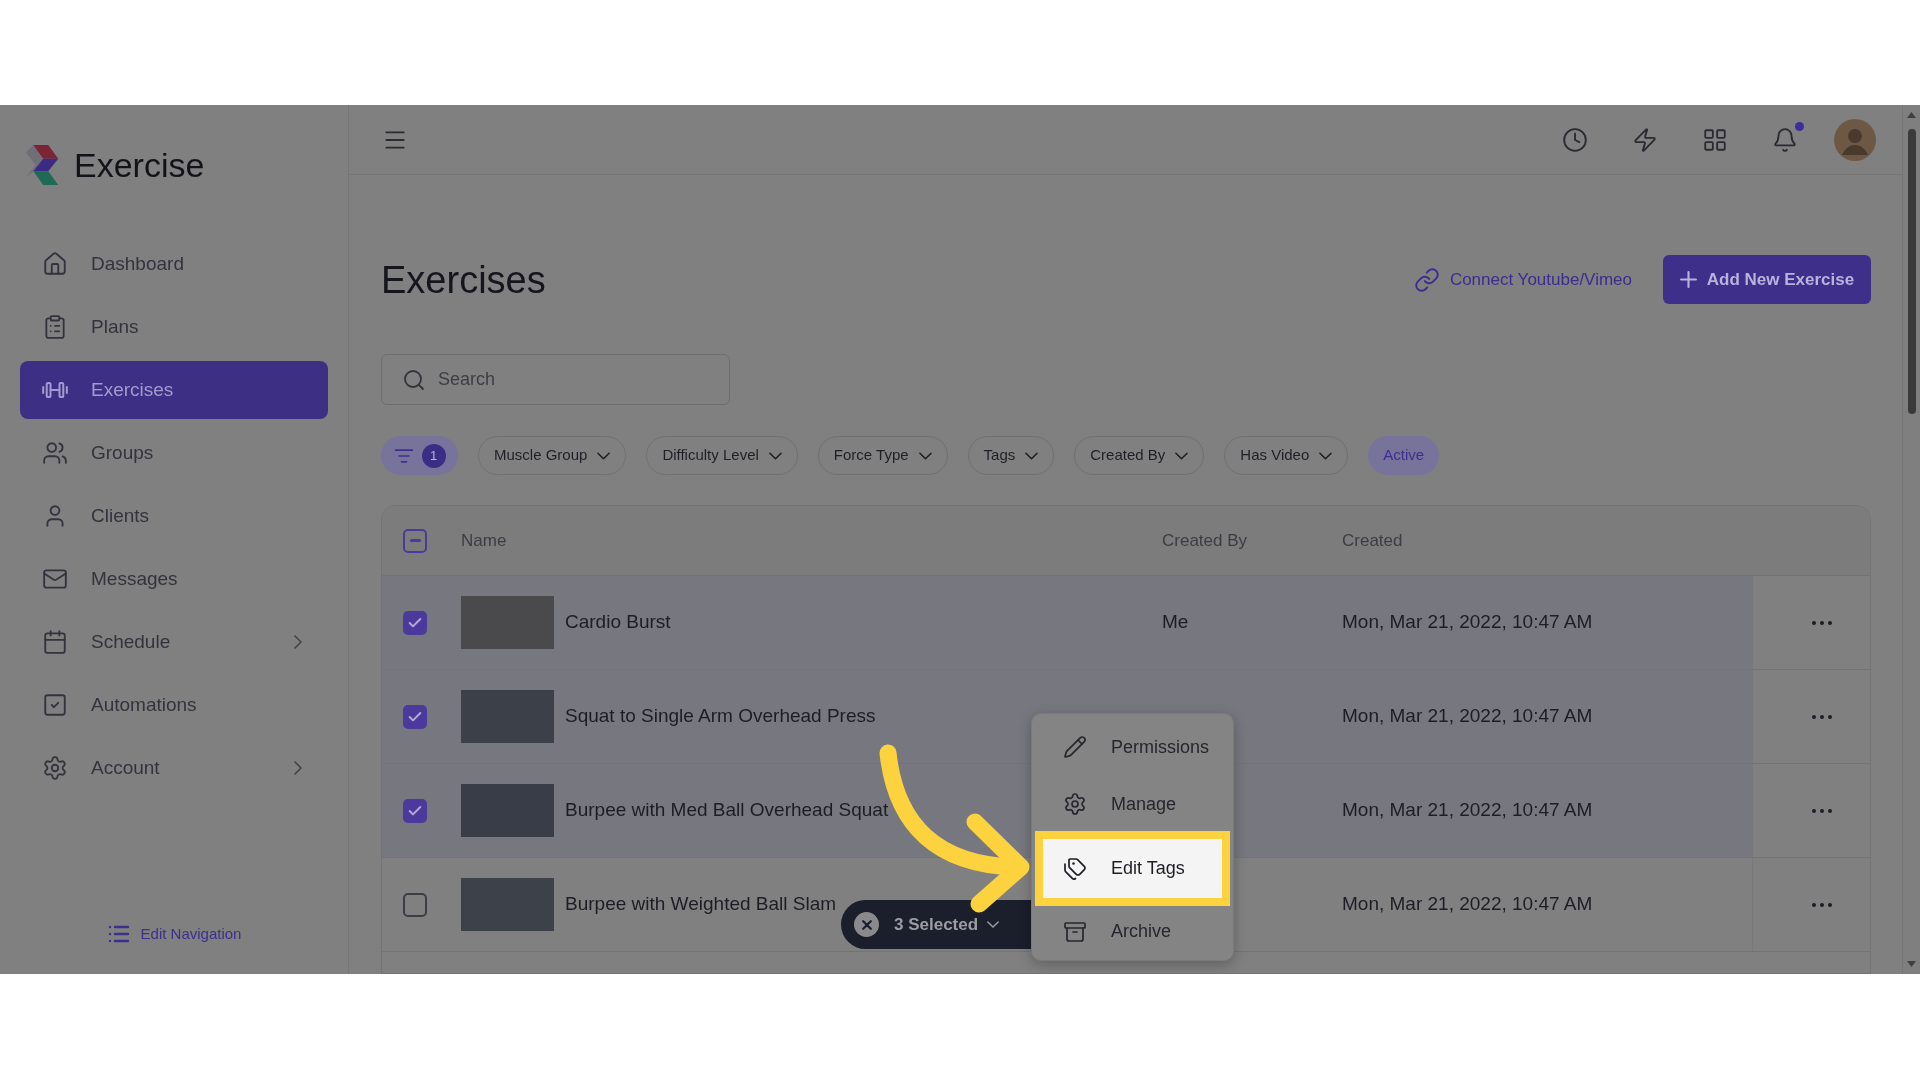 This screenshot has width=1920, height=1080. Describe the element at coordinates (42, 165) in the screenshot. I see `logo-icon` at that location.